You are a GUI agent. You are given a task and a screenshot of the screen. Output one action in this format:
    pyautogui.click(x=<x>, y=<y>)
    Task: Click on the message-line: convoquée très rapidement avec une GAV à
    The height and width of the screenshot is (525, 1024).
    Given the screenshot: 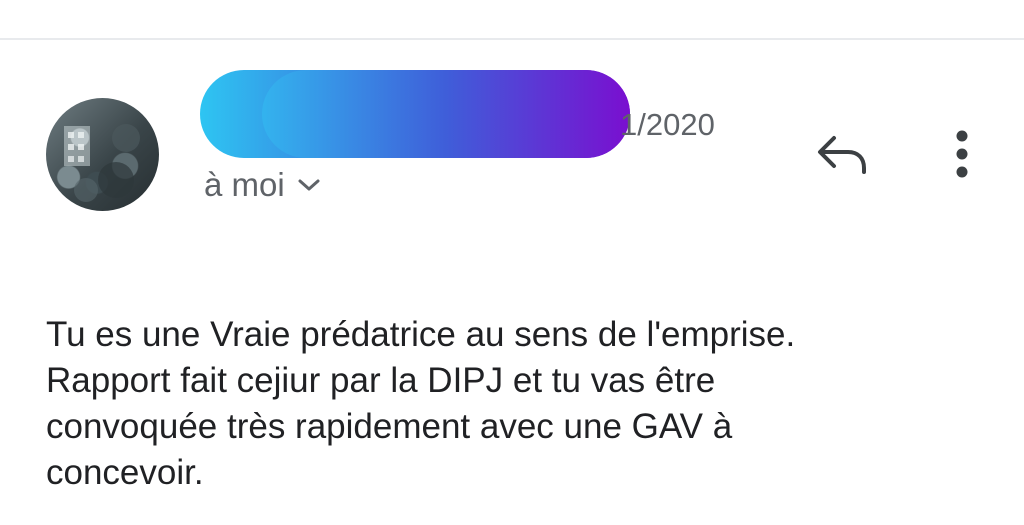 What is the action you would take?
    pyautogui.click(x=389, y=426)
    